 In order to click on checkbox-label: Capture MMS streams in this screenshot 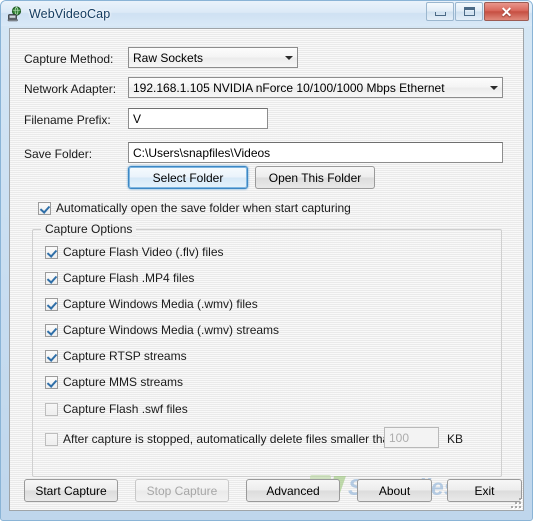, I will do `click(123, 382)`.